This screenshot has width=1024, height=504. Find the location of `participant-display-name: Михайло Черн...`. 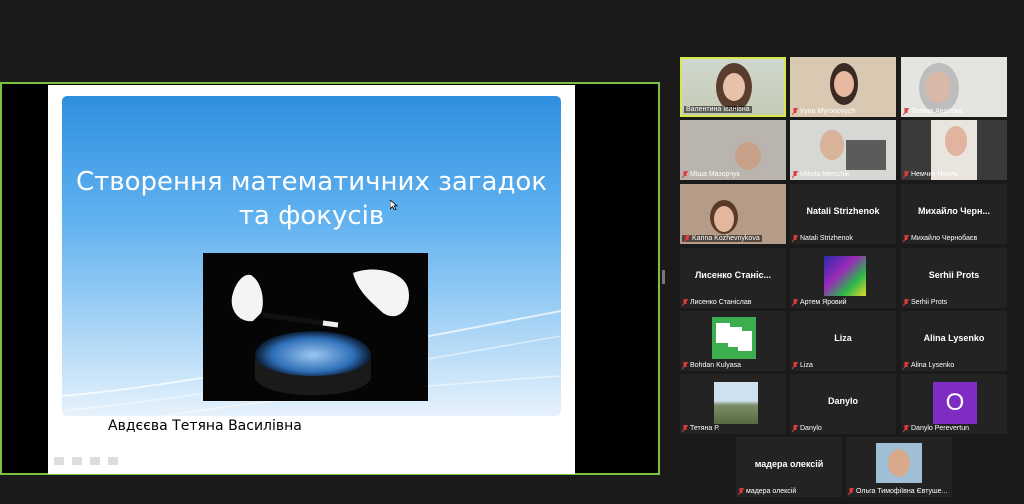

participant-display-name: Михайло Черн... is located at coordinates (954, 211).